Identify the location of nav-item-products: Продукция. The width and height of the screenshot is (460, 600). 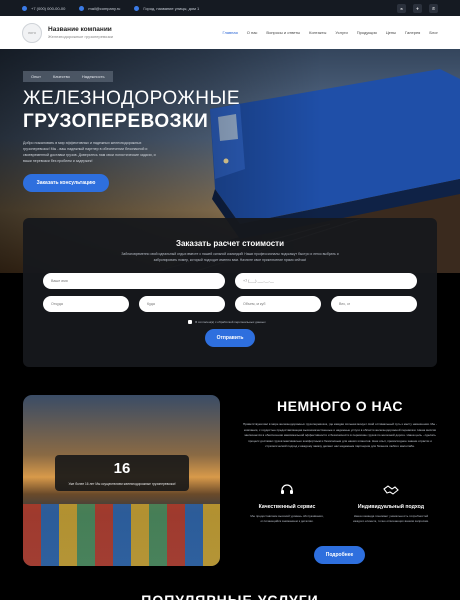
(367, 32).